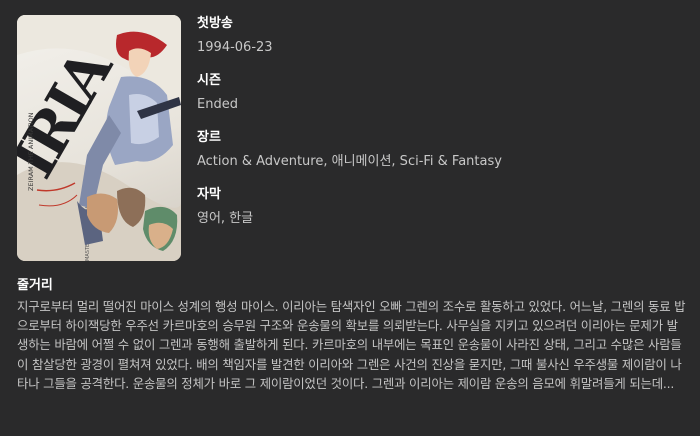 Image resolution: width=700 pixels, height=436 pixels. I want to click on subtitles-label: 자막, so click(209, 194).